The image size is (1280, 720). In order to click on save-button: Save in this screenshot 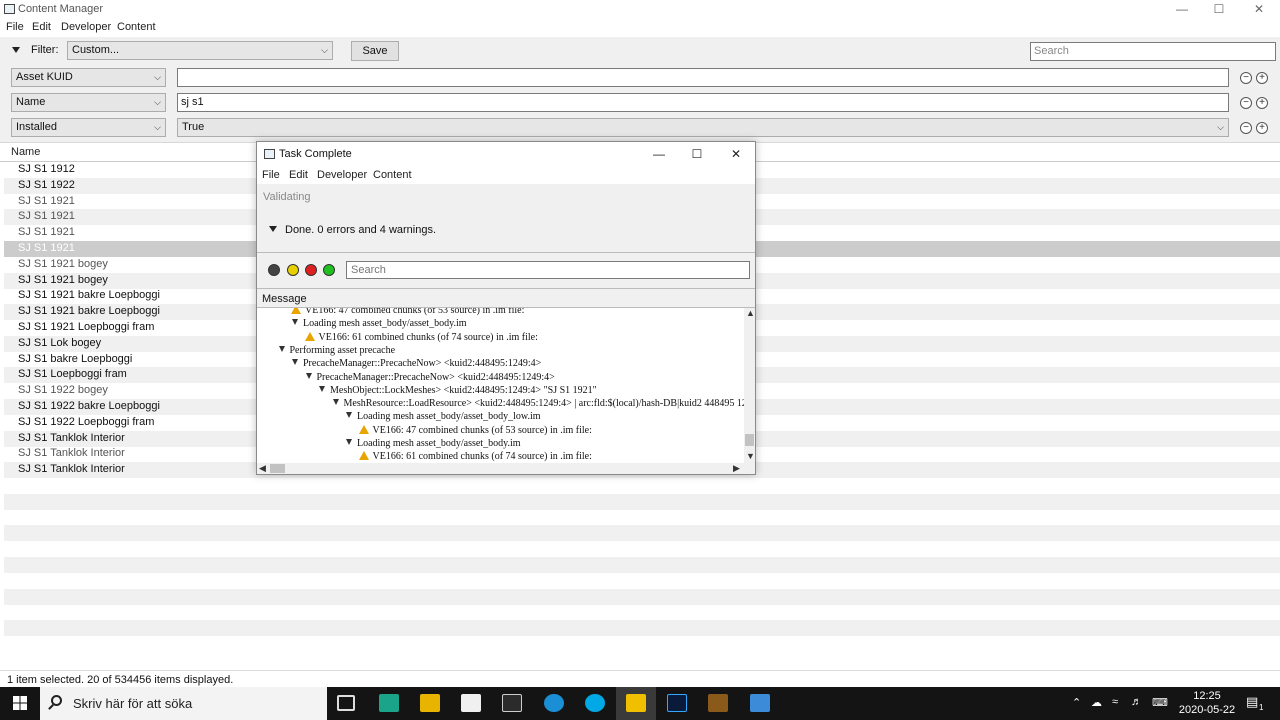, I will do `click(375, 51)`.